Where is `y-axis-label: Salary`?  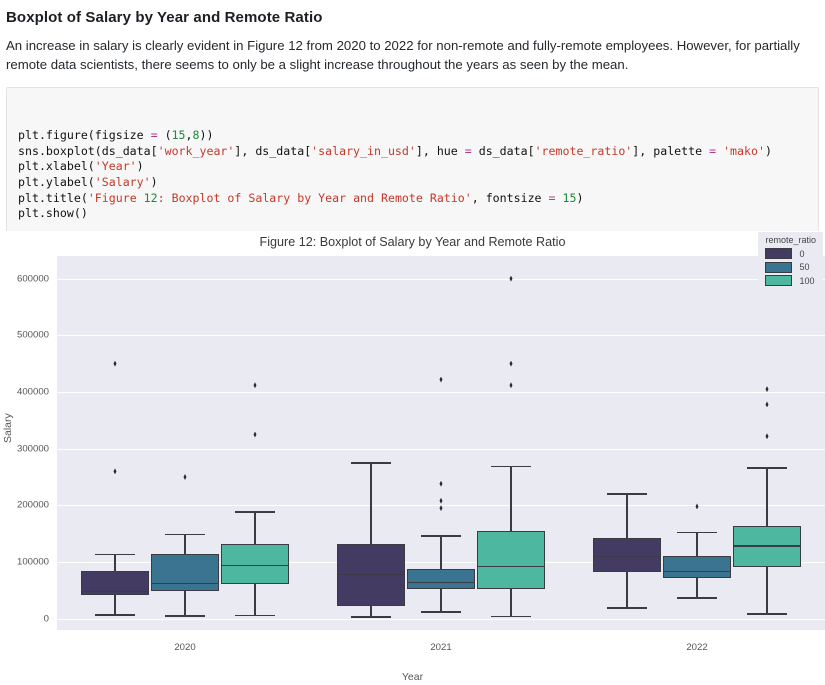
y-axis-label: Salary is located at coordinates (8, 428).